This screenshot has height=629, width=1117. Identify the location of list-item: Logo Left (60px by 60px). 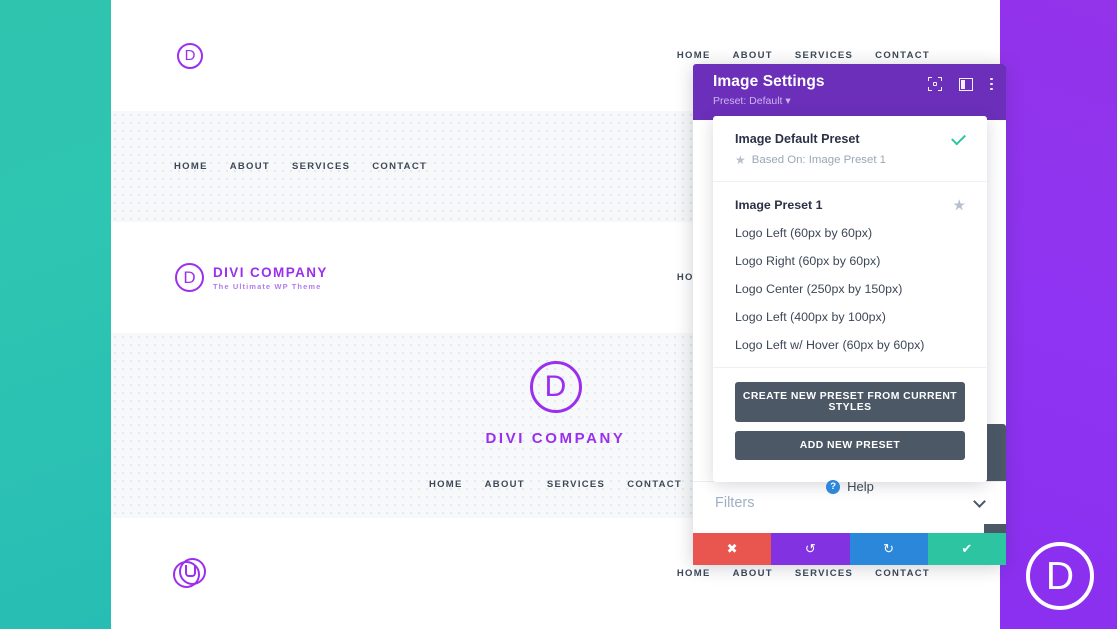
(850, 233).